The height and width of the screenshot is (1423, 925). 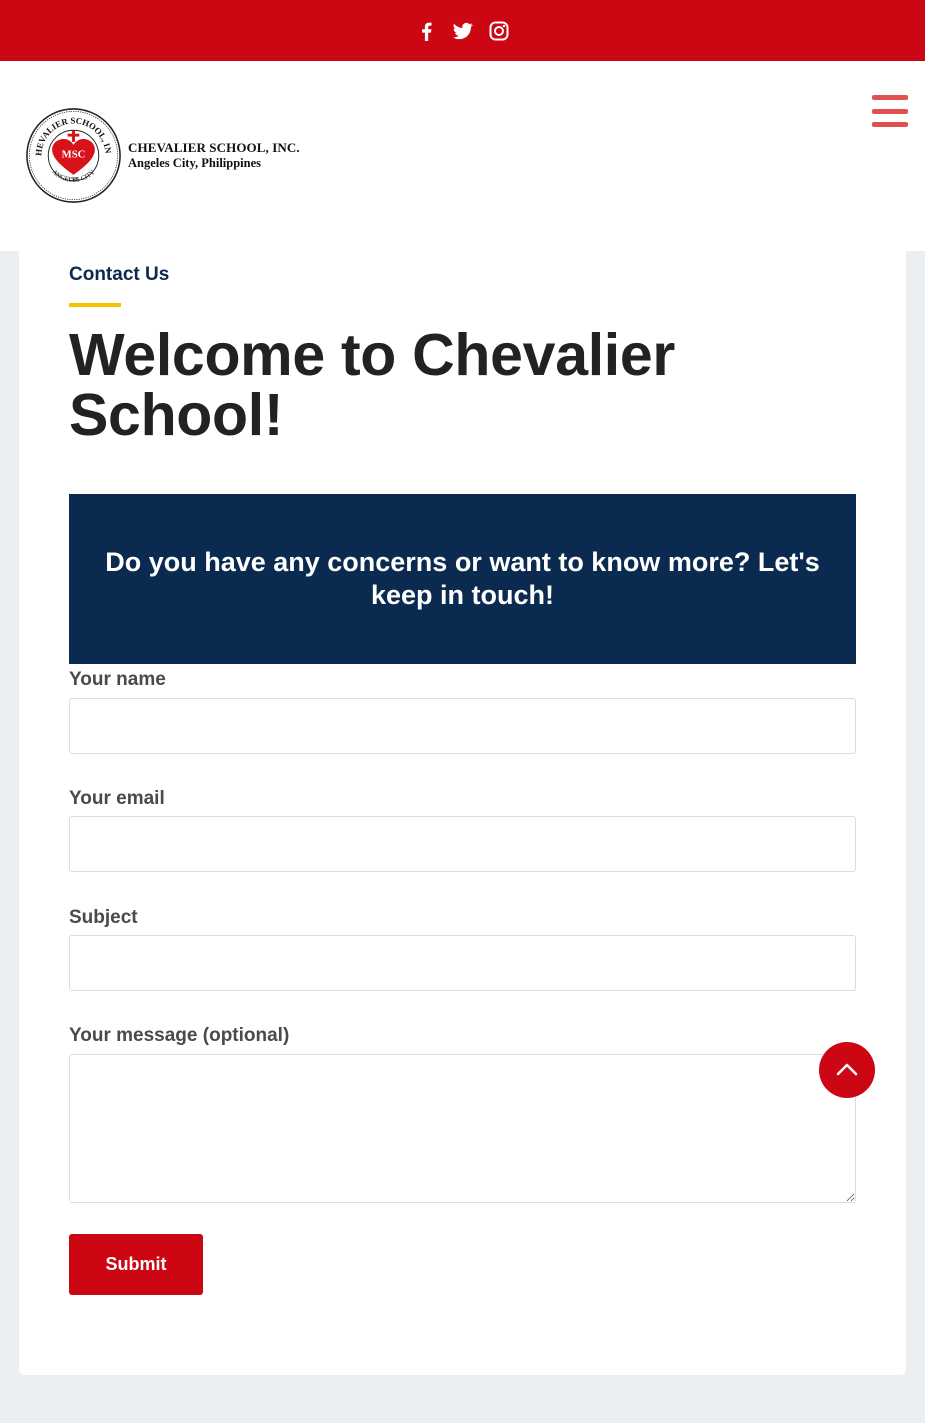 I want to click on school-location: Angeles City, Philippines, so click(x=195, y=162).